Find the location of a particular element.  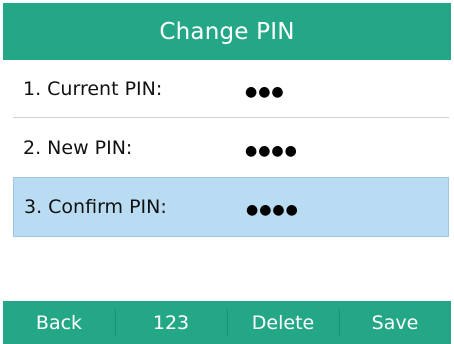

back-softkey: Back is located at coordinates (59, 322).